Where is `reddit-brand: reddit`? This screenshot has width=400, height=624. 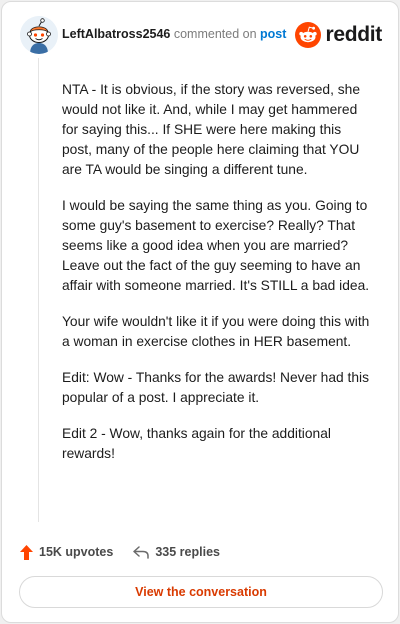 reddit-brand: reddit is located at coordinates (338, 35).